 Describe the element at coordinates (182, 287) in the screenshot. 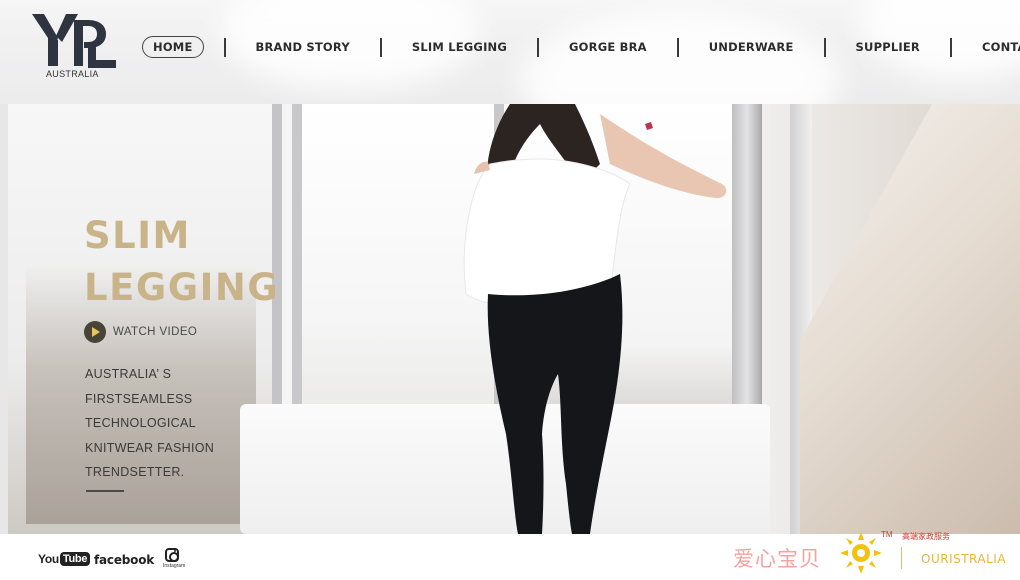

I see `hero-title-line2: LEGGING` at that location.